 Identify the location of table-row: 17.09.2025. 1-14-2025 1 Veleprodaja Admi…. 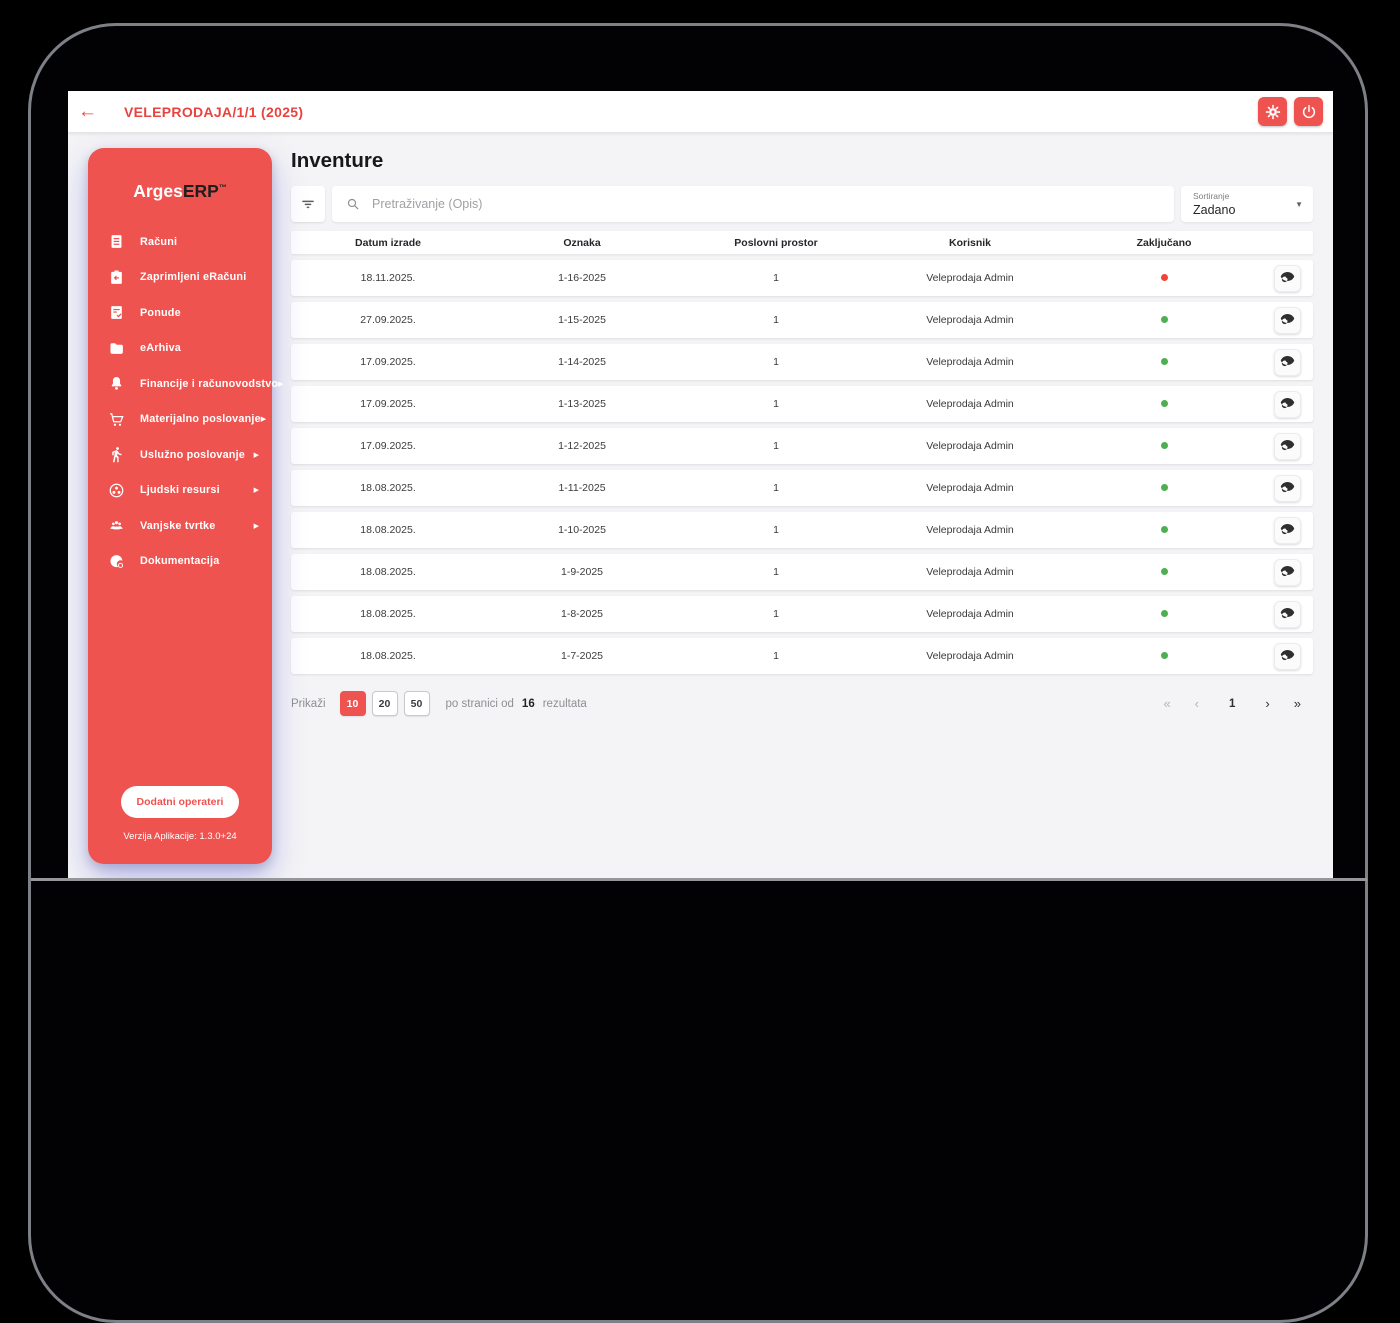
(802, 362).